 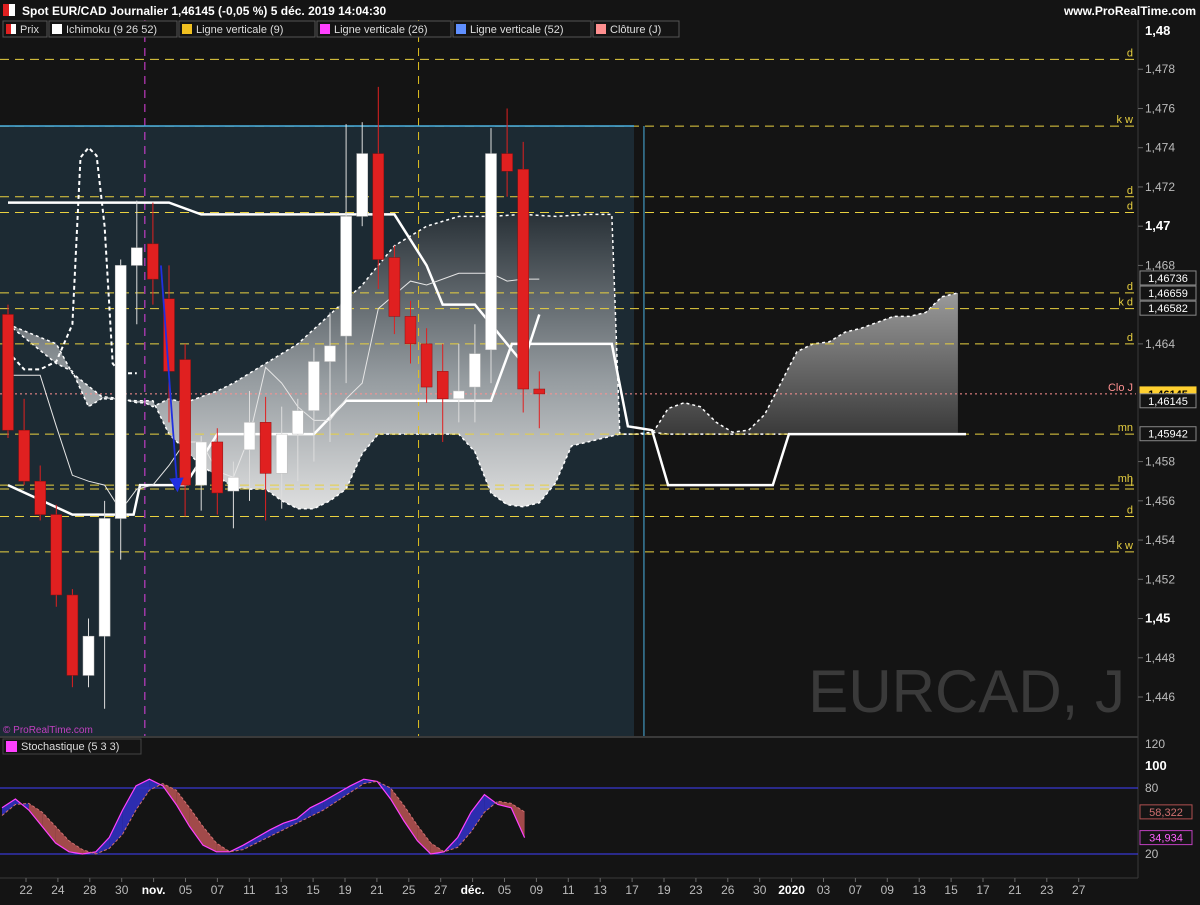 I want to click on x-tick-label: 26, so click(x=728, y=890).